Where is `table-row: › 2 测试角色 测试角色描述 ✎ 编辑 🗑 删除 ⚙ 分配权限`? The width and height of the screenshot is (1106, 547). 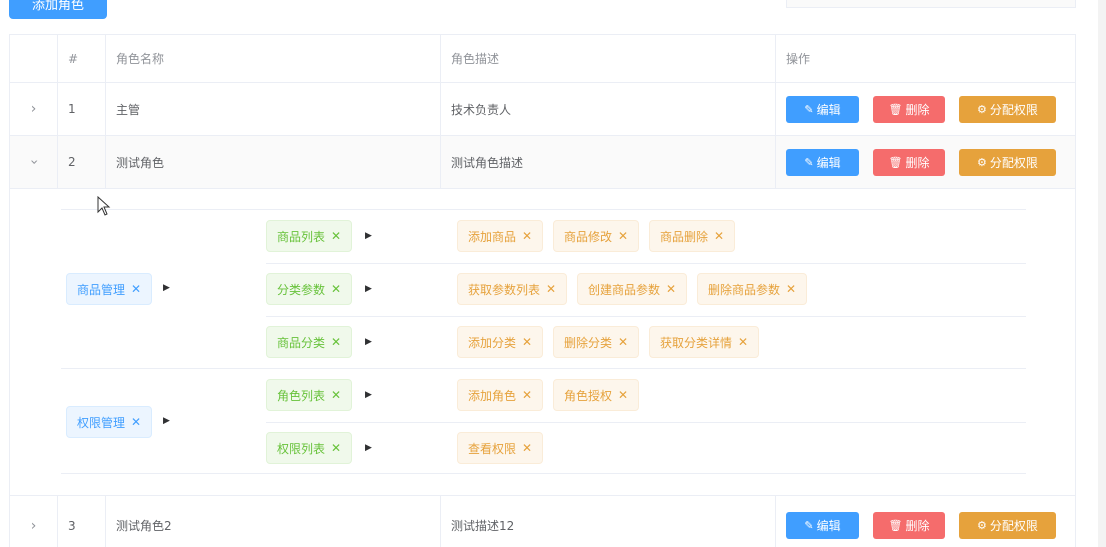
table-row: › 2 测试角色 测试角色描述 ✎ 编辑 🗑 删除 ⚙ 分配权限 is located at coordinates (542, 162).